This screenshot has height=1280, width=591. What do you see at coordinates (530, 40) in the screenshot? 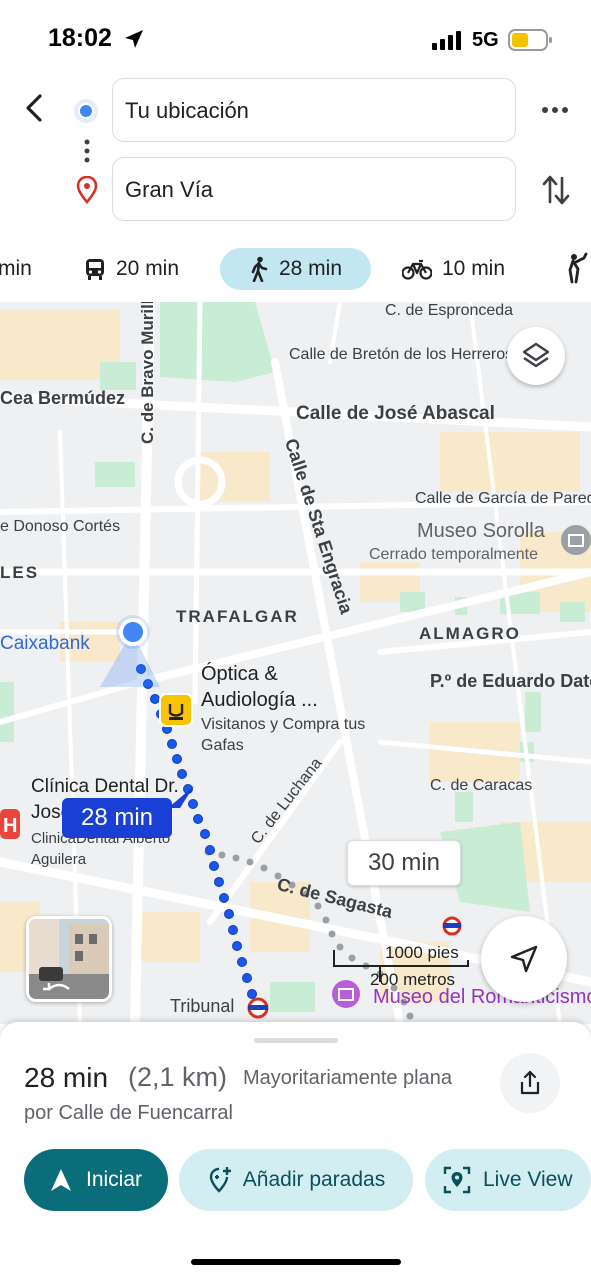
I see `battery-icon` at bounding box center [530, 40].